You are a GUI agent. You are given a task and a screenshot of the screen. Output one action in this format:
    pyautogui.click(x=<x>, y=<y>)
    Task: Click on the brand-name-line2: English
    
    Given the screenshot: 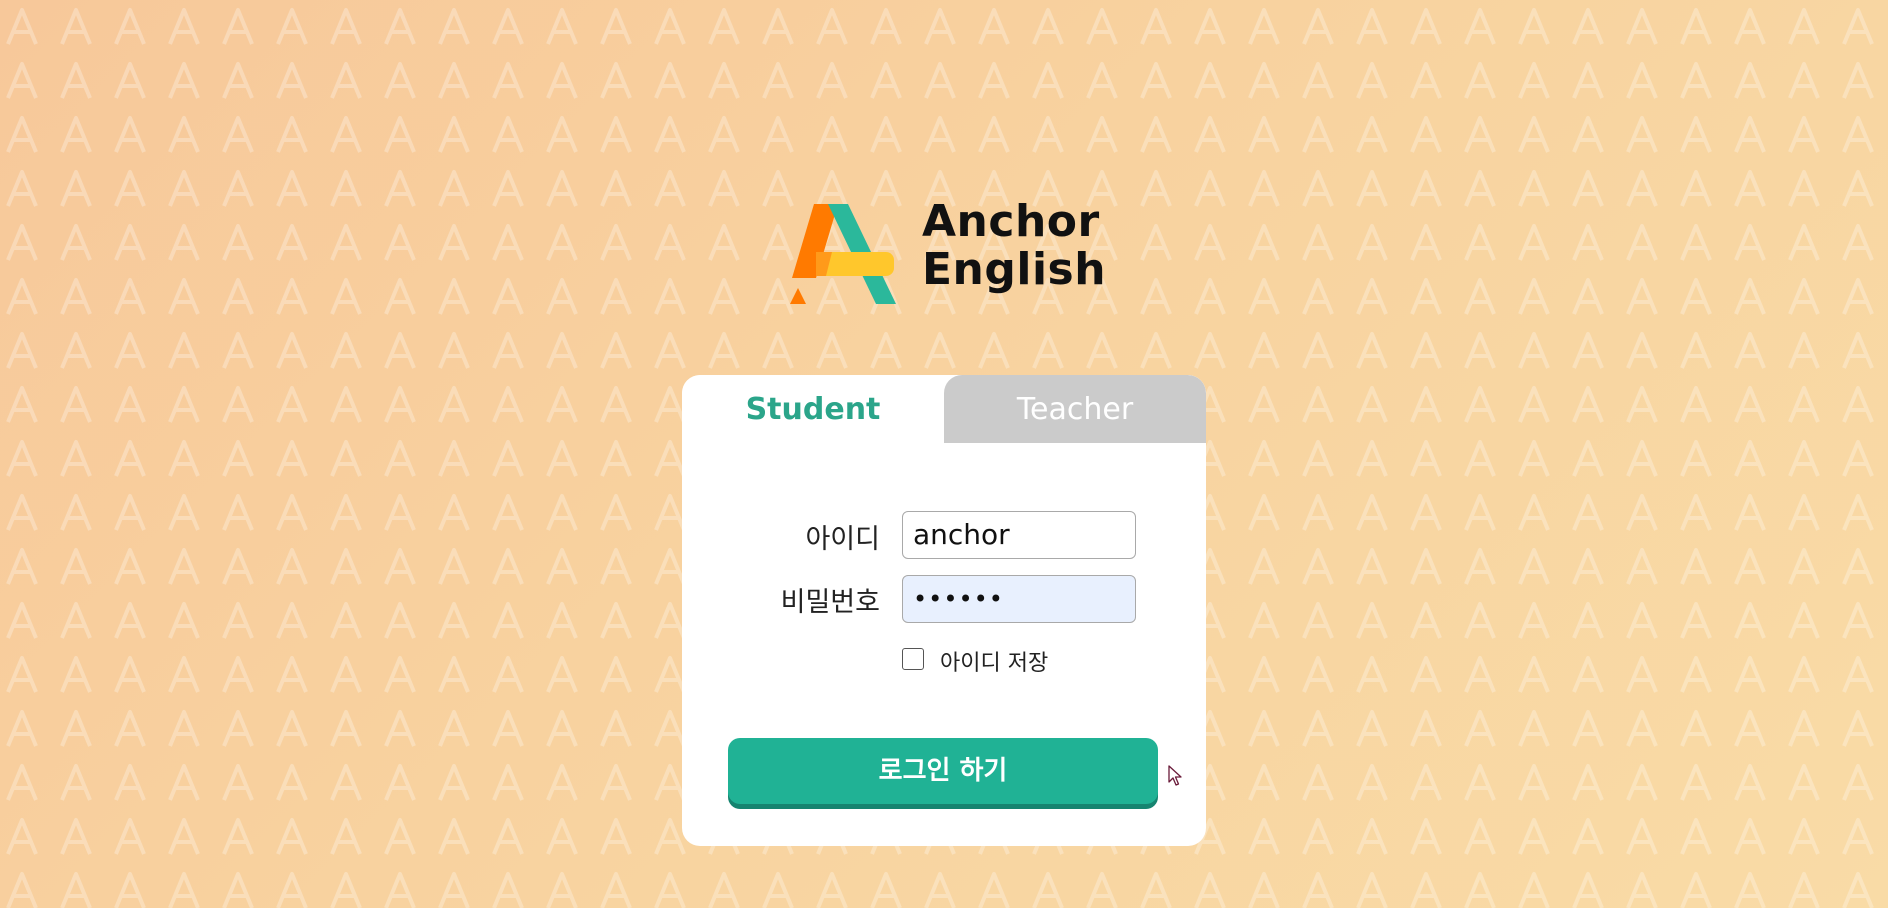 What is the action you would take?
    pyautogui.click(x=1014, y=269)
    